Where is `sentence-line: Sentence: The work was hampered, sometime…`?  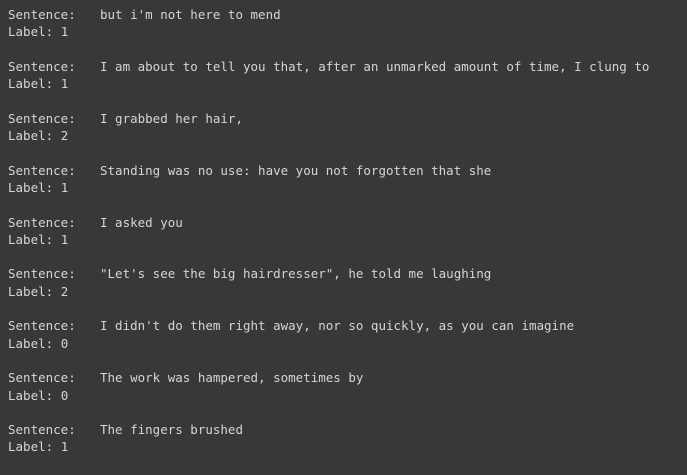 sentence-line: Sentence: The work was hampered, sometime… is located at coordinates (345, 377).